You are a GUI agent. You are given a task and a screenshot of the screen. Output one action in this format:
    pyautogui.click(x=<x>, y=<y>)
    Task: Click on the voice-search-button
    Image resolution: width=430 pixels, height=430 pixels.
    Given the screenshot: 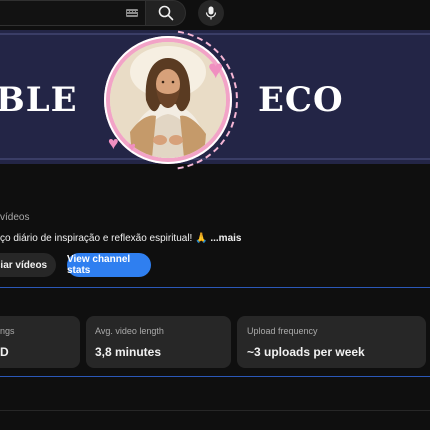 What is the action you would take?
    pyautogui.click(x=211, y=13)
    